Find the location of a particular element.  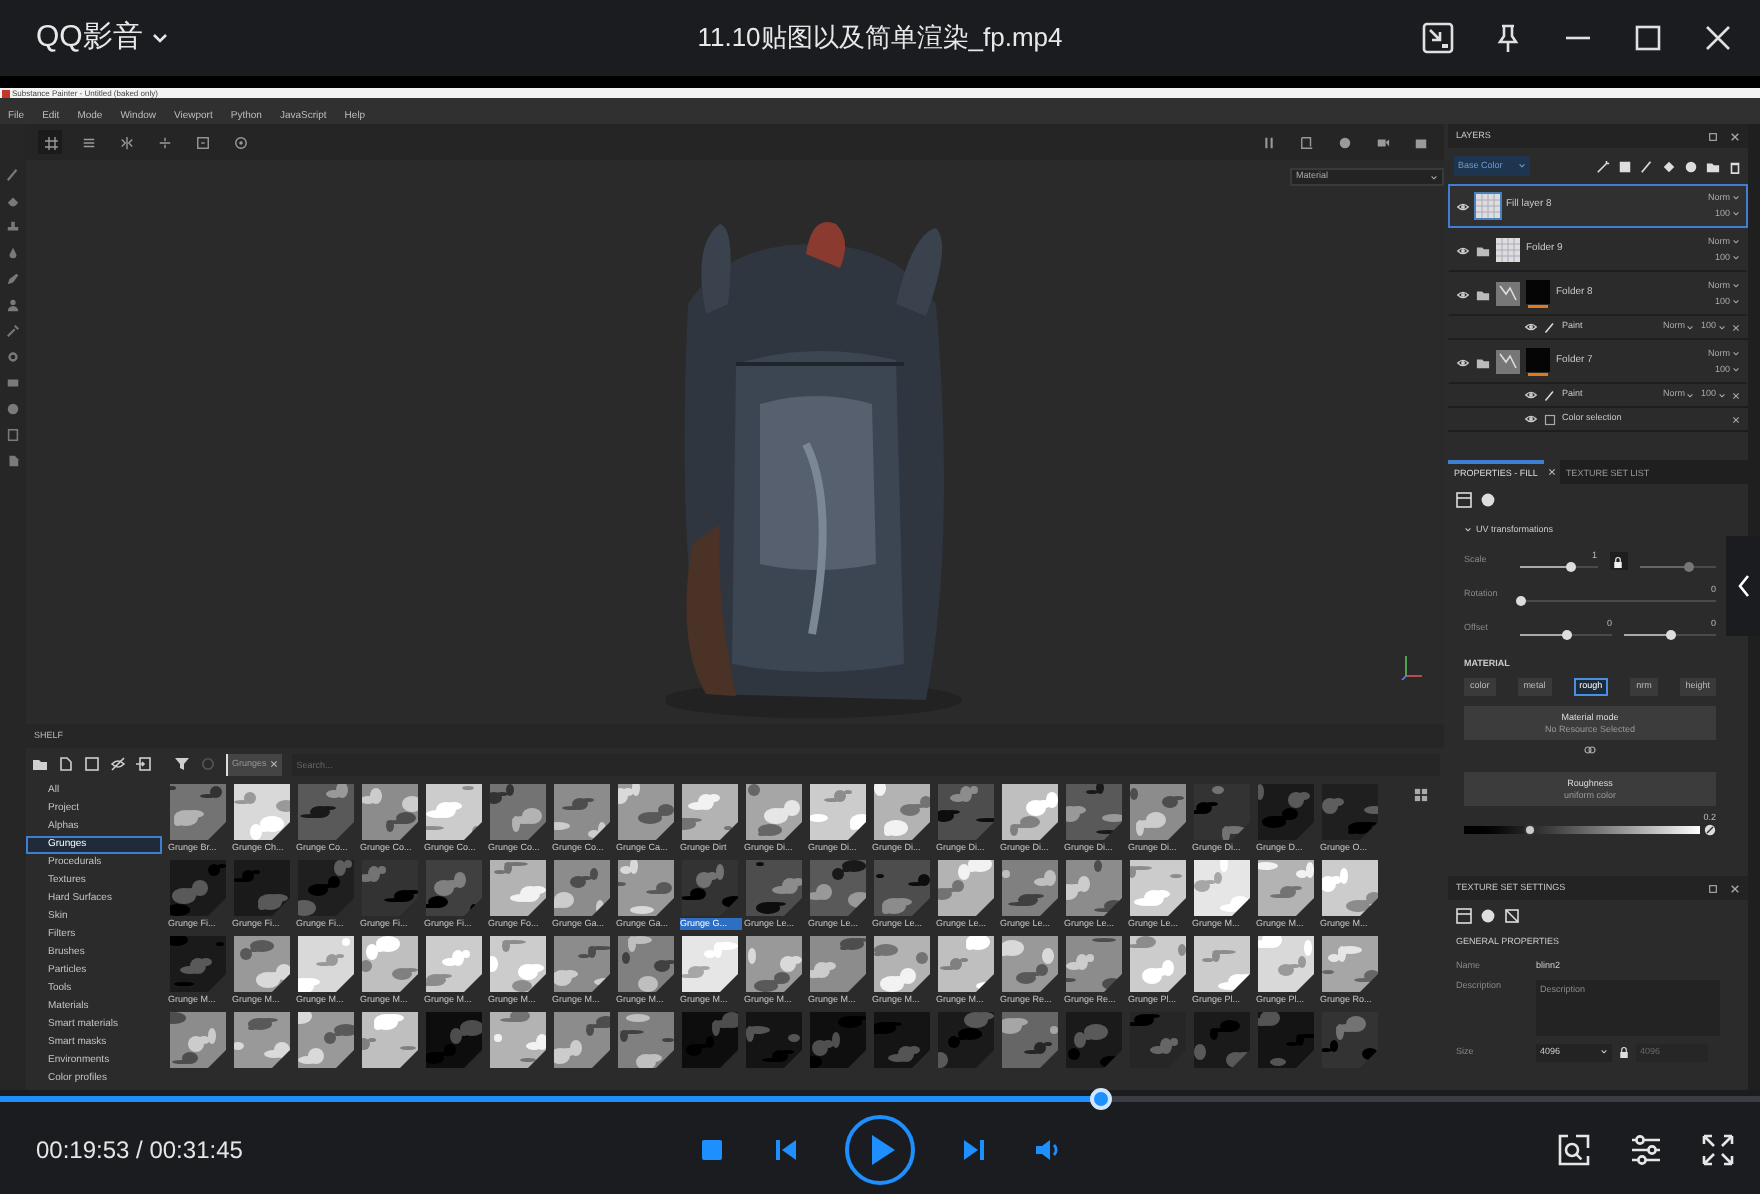

gradient-track is located at coordinates (1582, 830).